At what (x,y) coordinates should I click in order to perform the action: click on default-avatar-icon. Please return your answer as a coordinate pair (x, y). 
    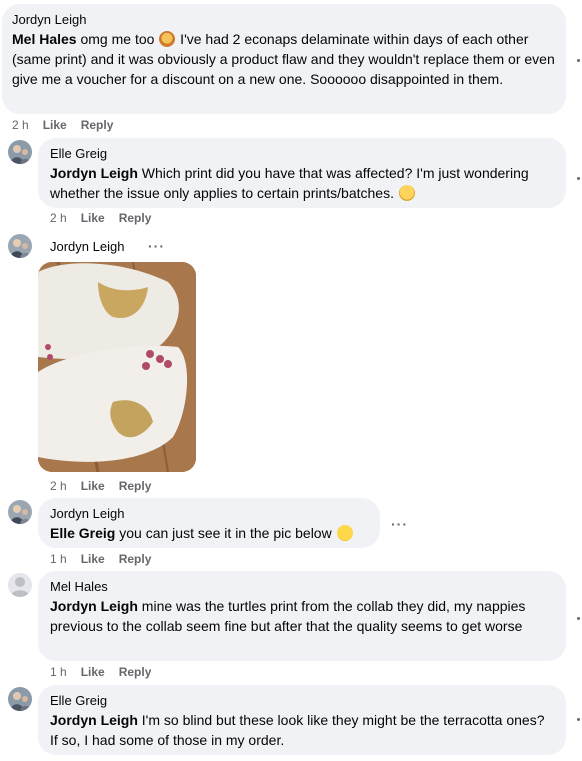
    Looking at the image, I should click on (20, 585).